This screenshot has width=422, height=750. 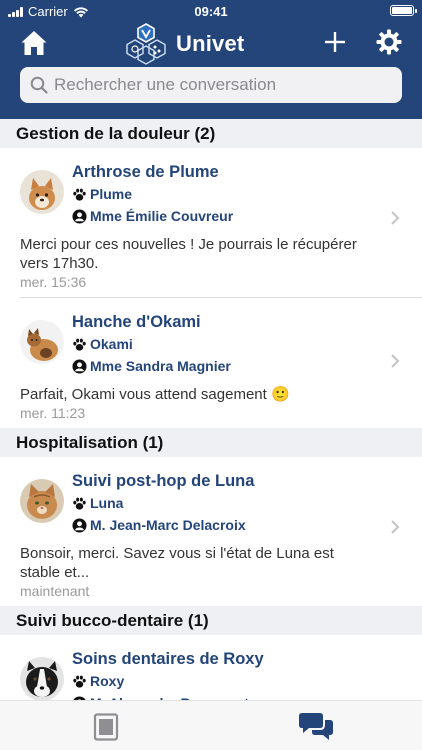 I want to click on home-icon, so click(x=34, y=43).